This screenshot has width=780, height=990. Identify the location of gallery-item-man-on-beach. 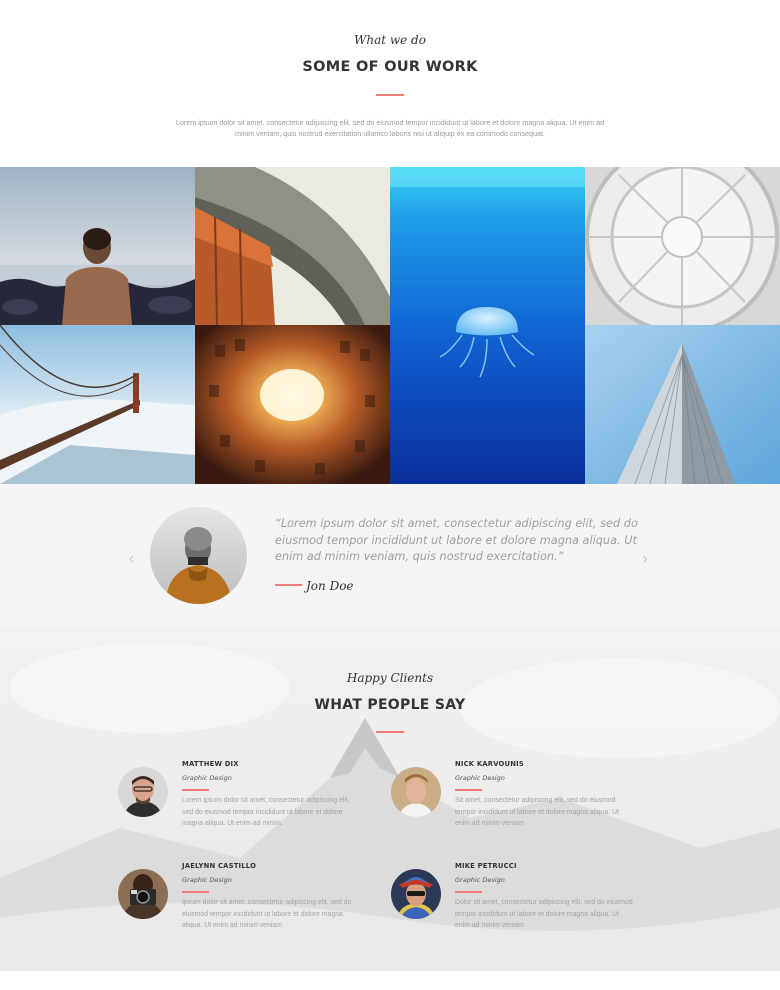
(97, 246).